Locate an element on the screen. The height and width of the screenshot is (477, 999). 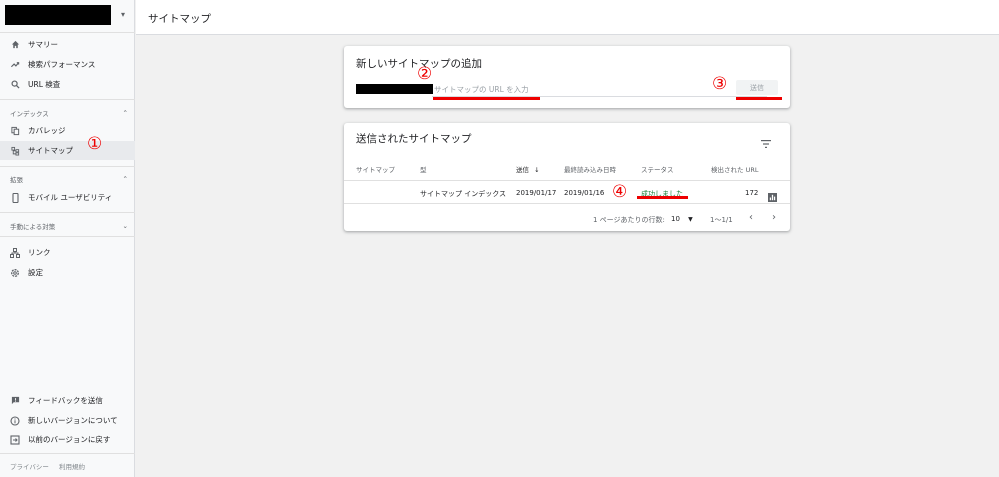
next-page-icon: › is located at coordinates (774, 217).